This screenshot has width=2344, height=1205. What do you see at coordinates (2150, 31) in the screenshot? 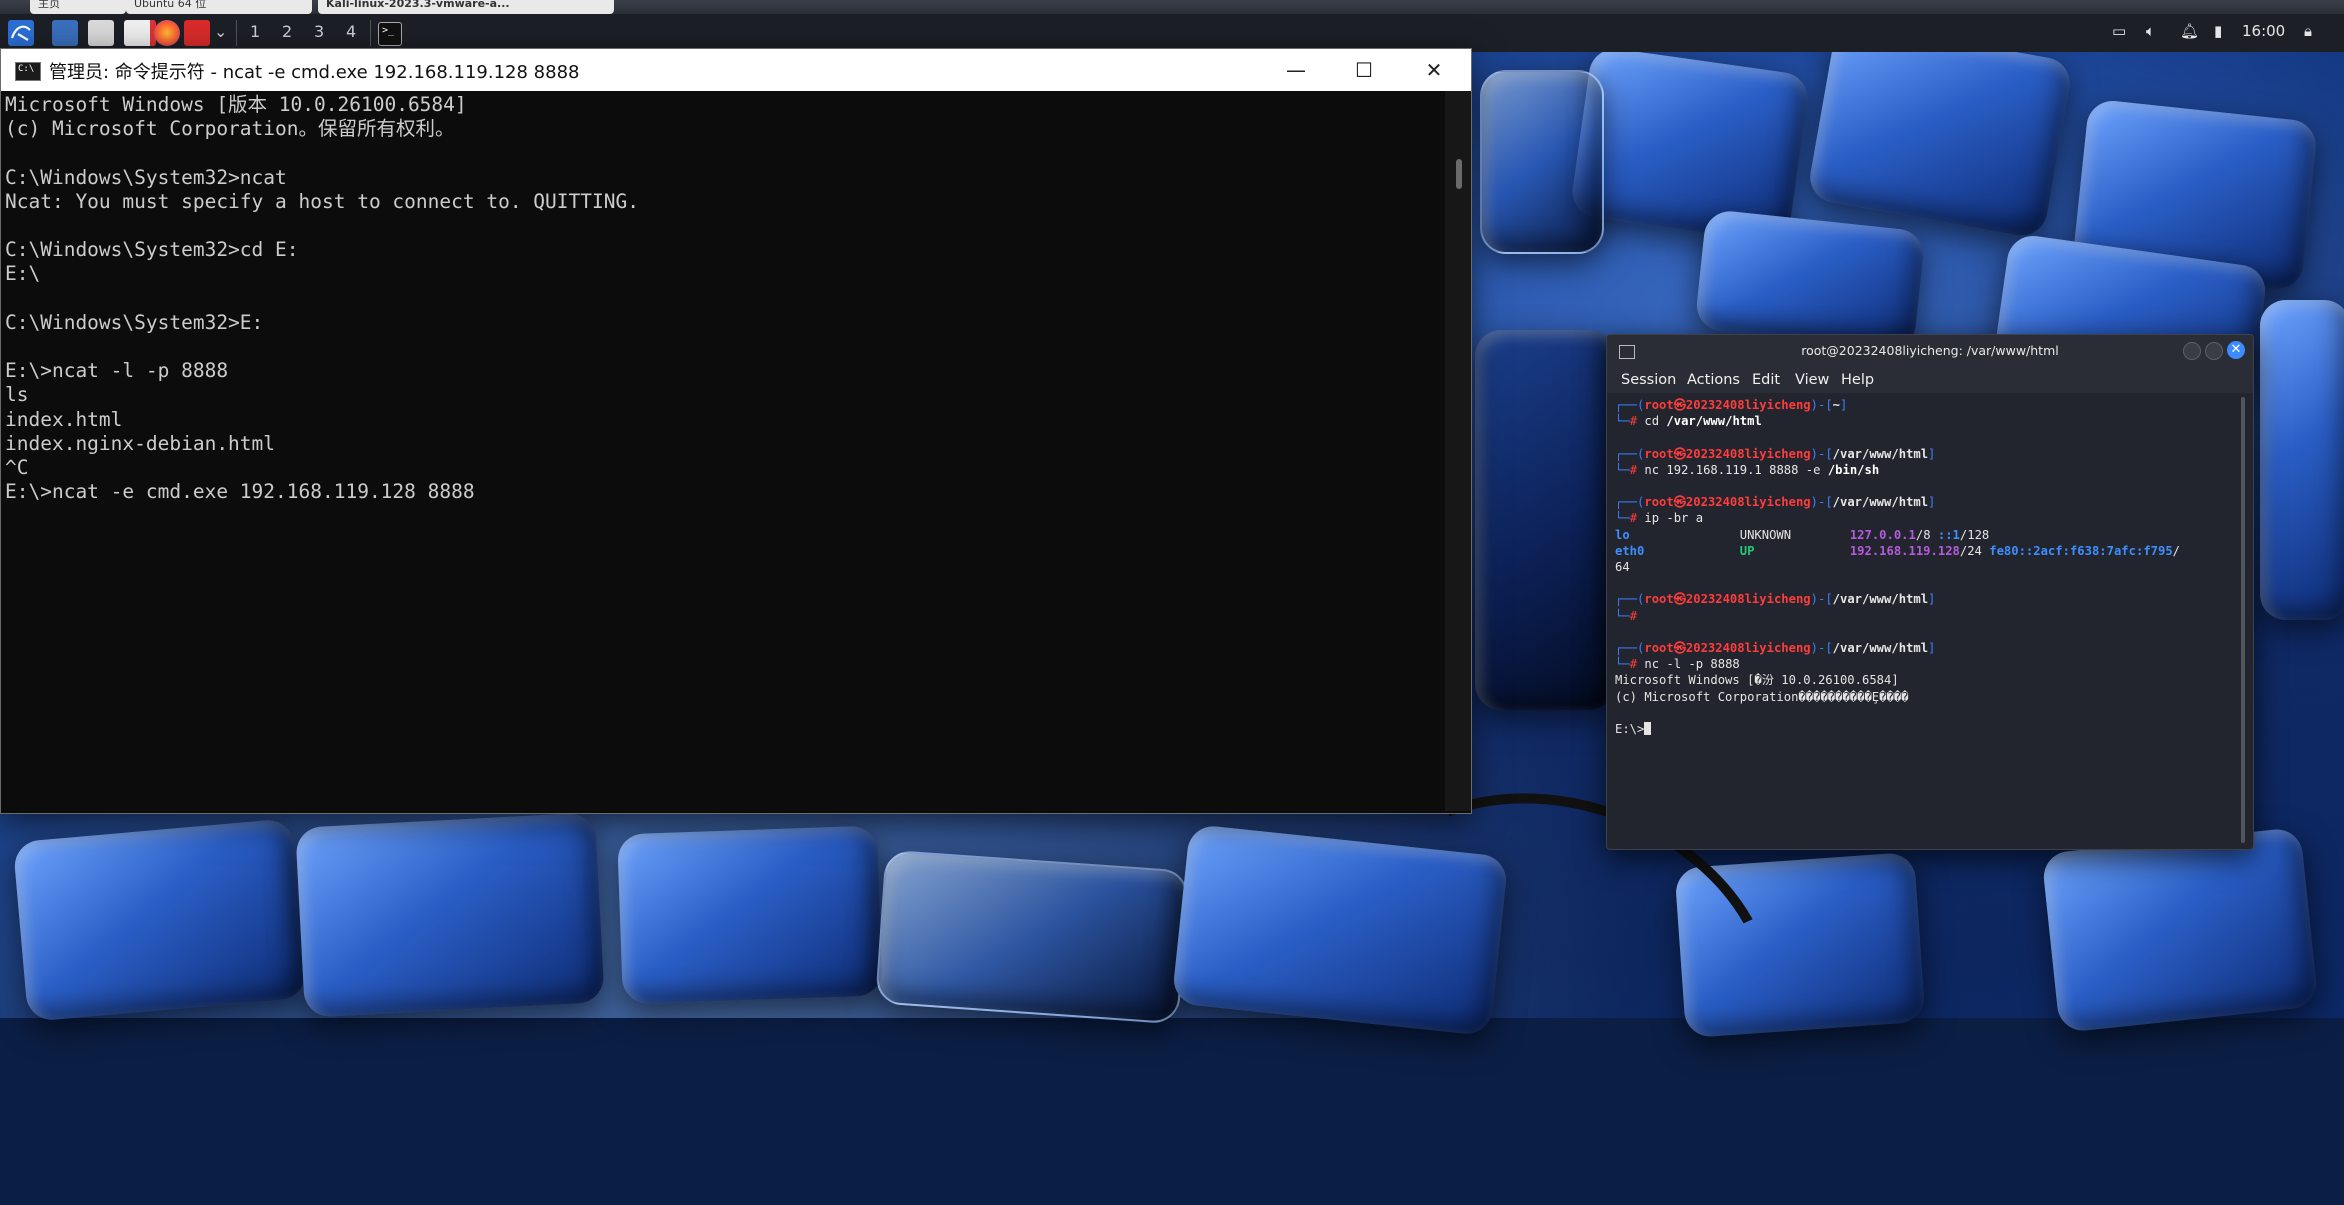
I see `volume-icon: 🔈︎` at bounding box center [2150, 31].